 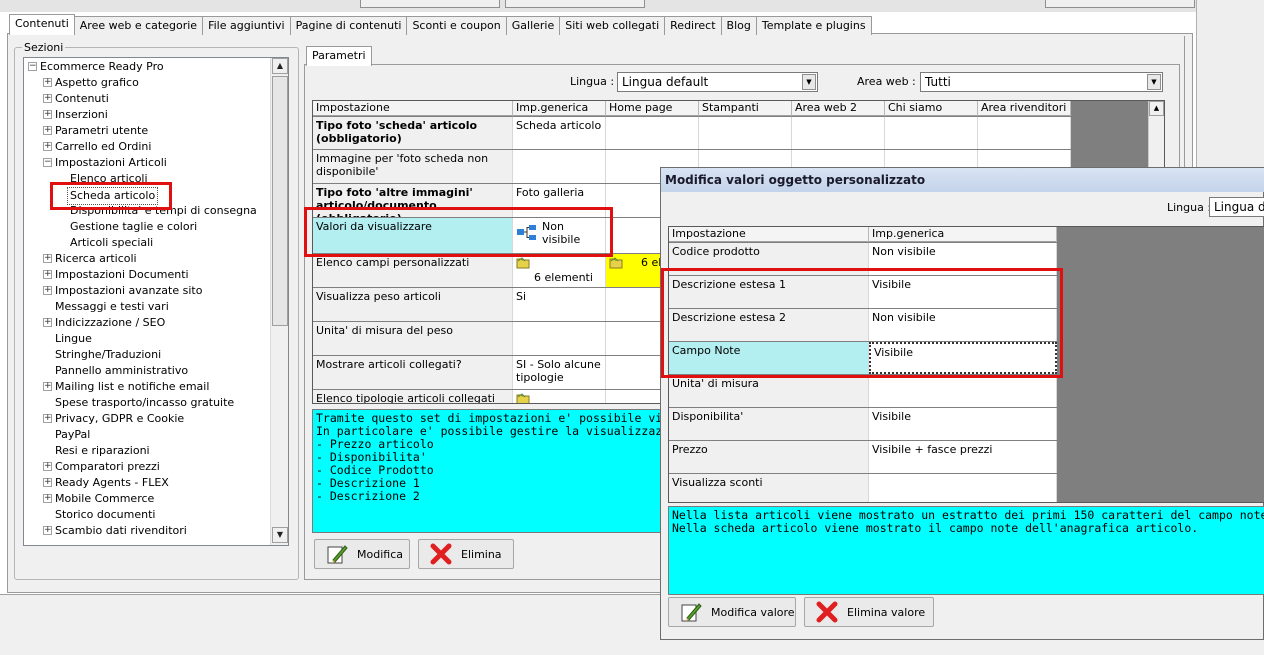 I want to click on tree-item: + Inserzioni, so click(x=148, y=115).